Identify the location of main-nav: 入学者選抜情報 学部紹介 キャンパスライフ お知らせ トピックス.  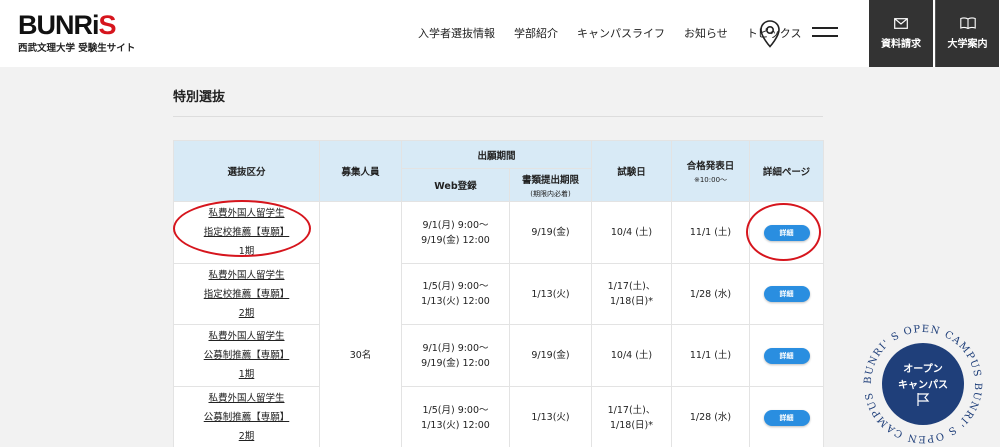
(609, 33).